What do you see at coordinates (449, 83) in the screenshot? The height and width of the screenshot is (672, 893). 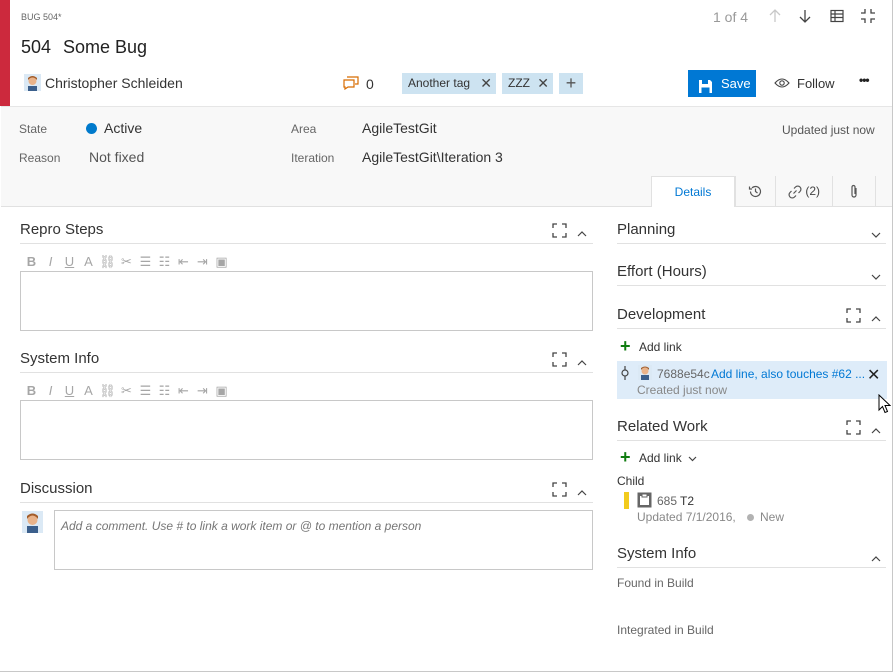 I see `tag-another-tag: Another tag ✕` at bounding box center [449, 83].